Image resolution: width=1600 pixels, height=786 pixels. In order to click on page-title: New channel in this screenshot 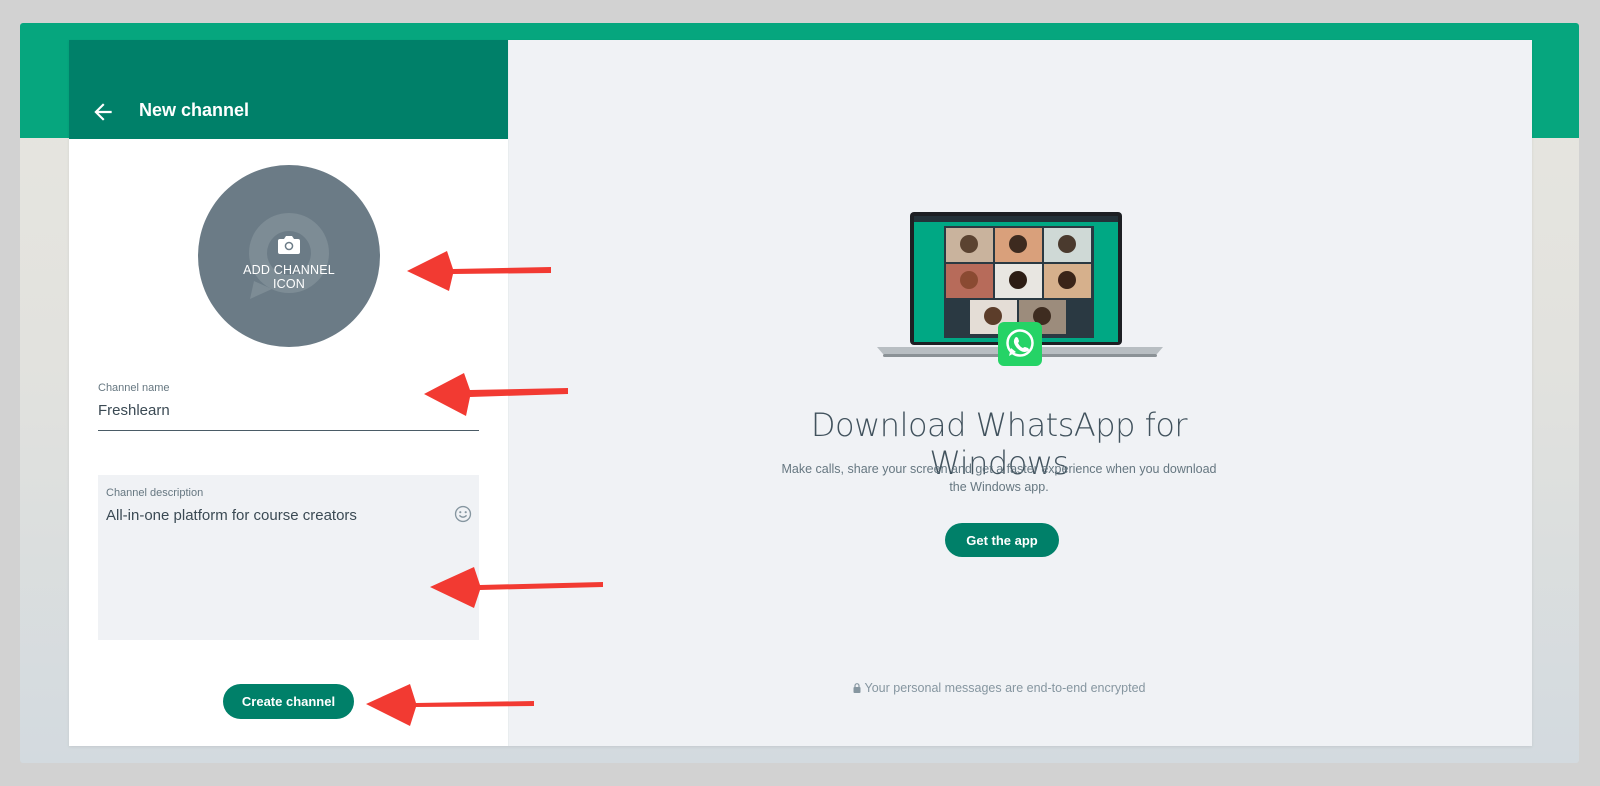, I will do `click(194, 110)`.